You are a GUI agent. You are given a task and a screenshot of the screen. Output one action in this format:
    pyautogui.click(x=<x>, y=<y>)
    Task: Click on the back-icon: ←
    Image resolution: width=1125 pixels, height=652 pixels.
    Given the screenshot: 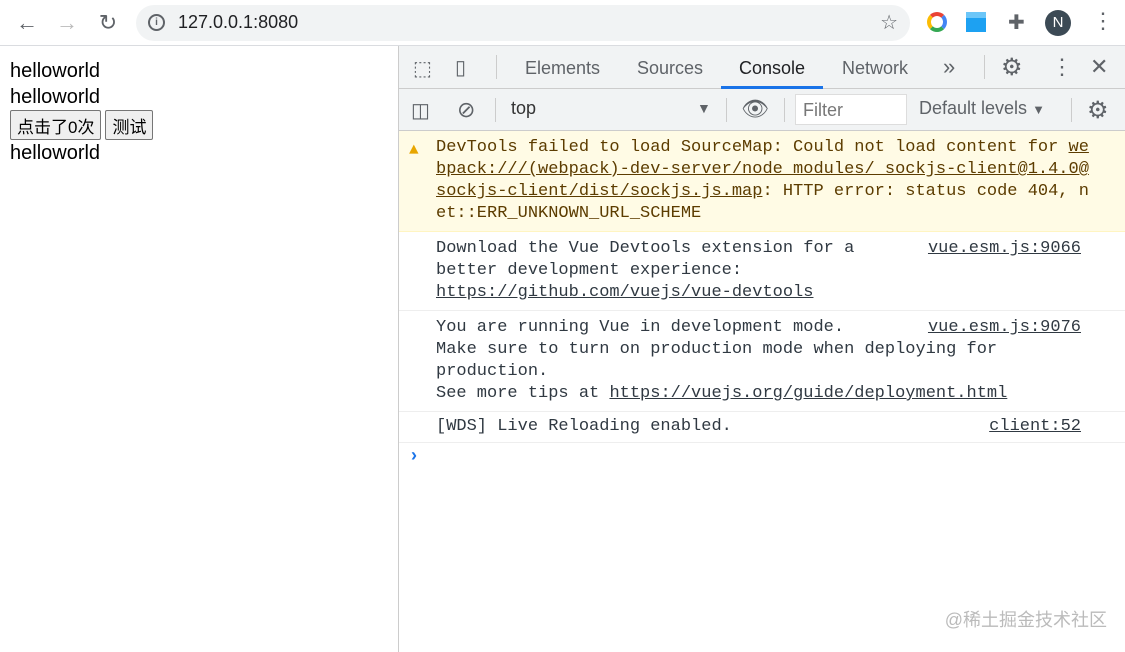 What is the action you would take?
    pyautogui.click(x=27, y=23)
    